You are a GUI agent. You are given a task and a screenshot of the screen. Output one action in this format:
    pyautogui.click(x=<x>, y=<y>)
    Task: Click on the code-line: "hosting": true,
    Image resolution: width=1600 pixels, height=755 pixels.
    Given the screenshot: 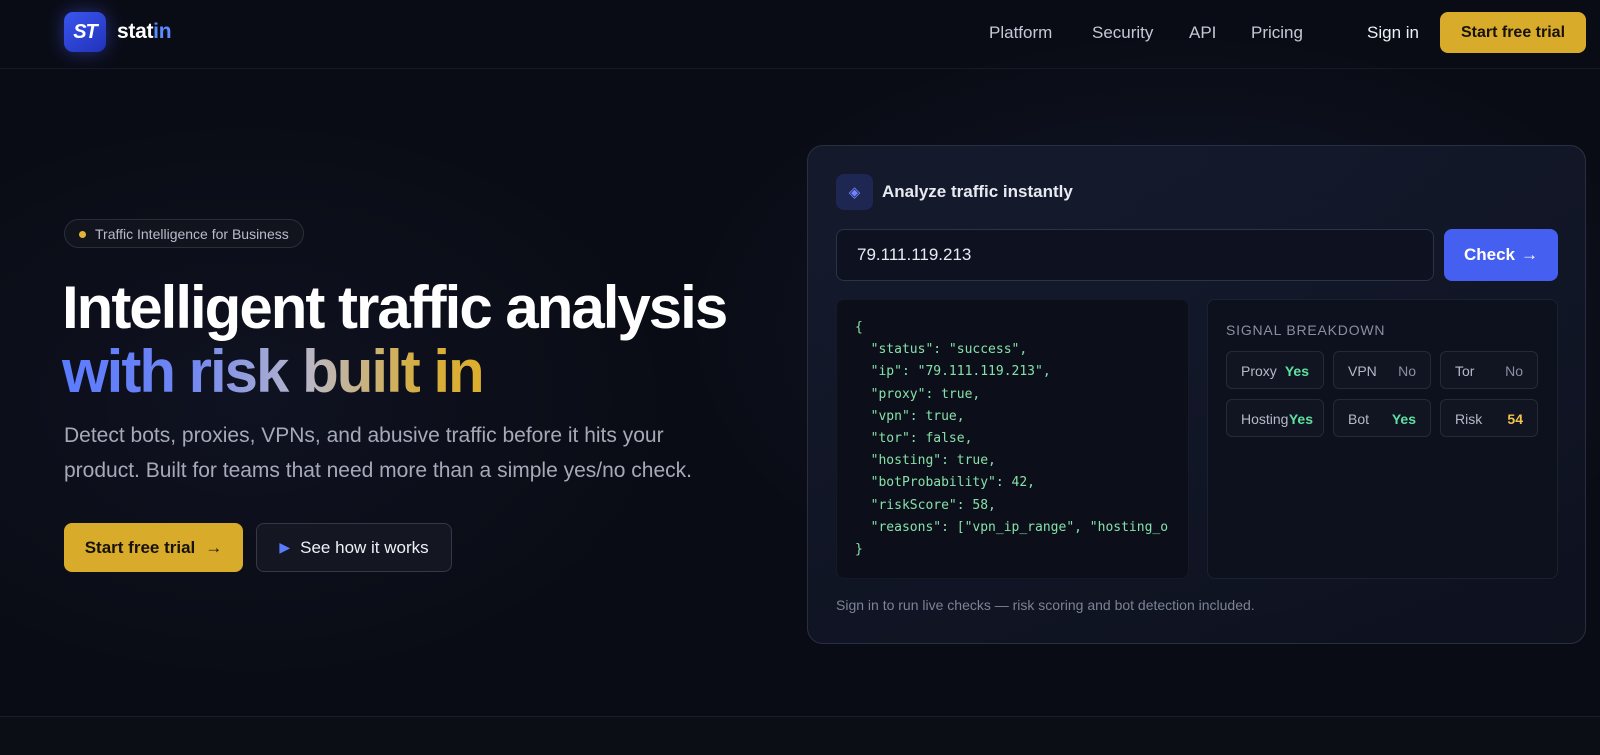 What is the action you would take?
    pyautogui.click(x=925, y=461)
    